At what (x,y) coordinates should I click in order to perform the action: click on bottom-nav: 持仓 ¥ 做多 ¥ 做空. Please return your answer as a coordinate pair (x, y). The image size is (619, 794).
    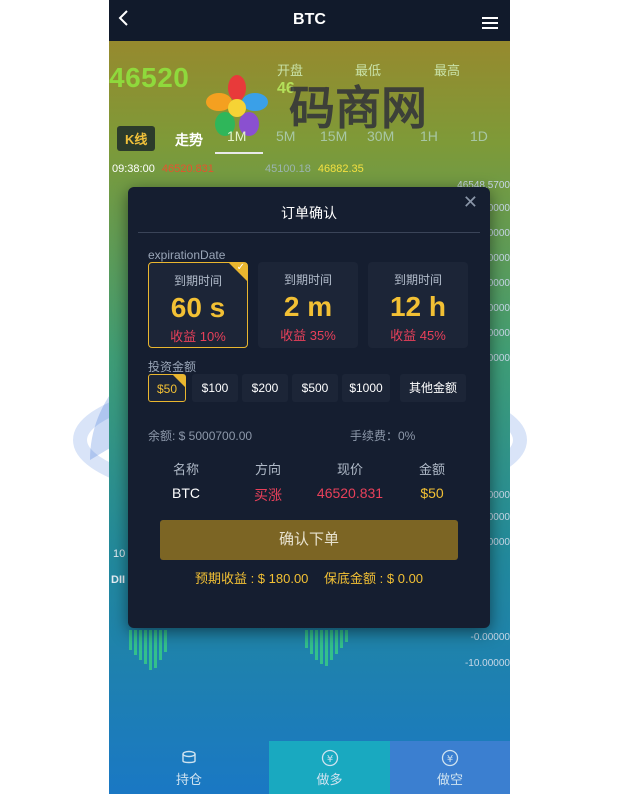
    Looking at the image, I should click on (309, 767).